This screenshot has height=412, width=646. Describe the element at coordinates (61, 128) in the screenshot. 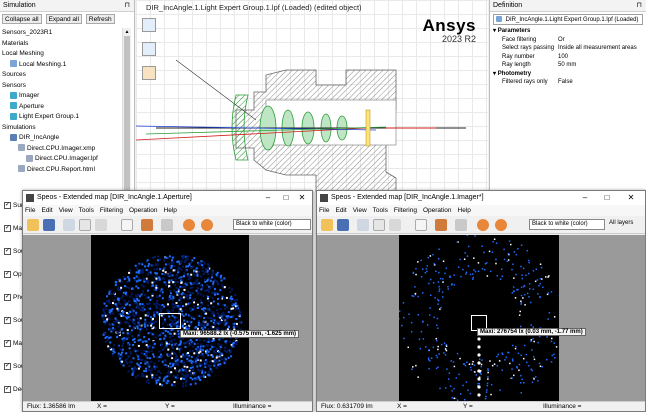

I see `tree-item: Simulations` at that location.